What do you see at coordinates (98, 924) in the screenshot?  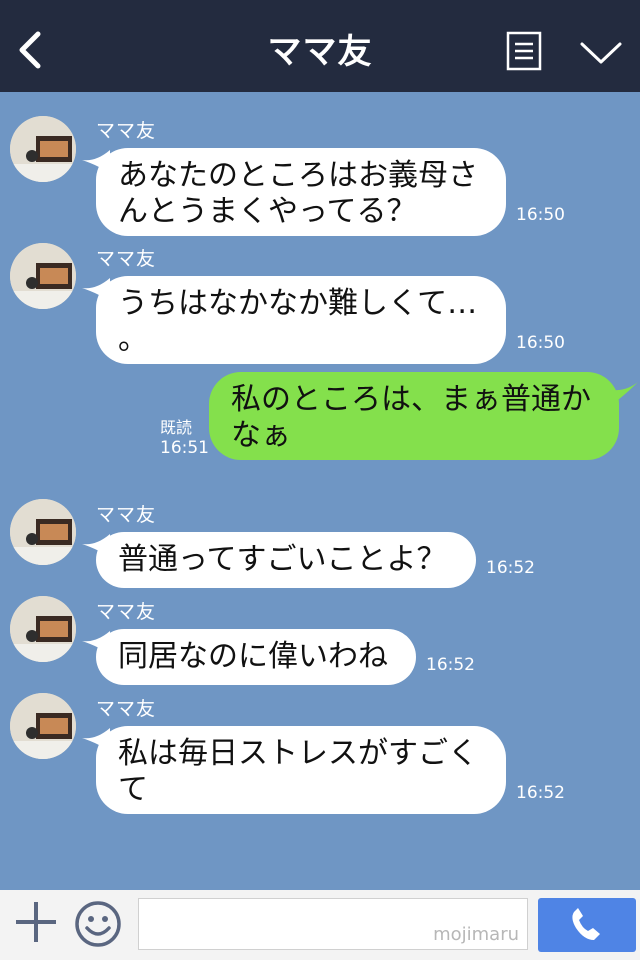 I see `smiley-icon` at bounding box center [98, 924].